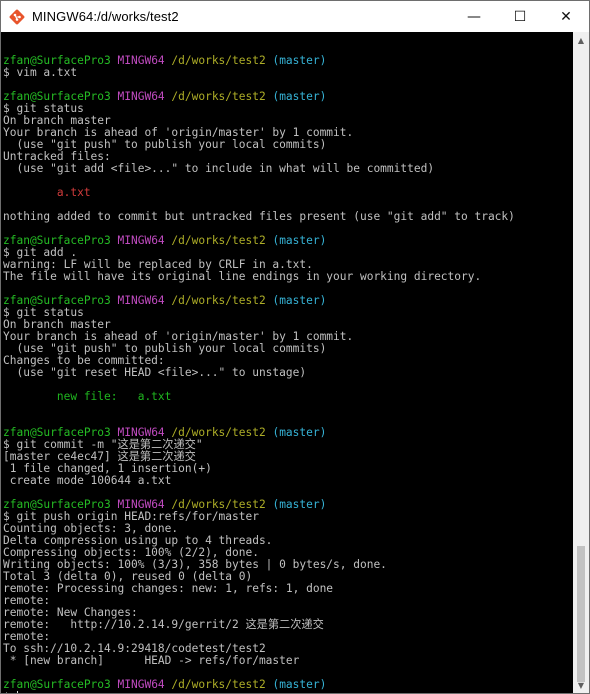 This screenshot has width=590, height=694. What do you see at coordinates (47, 192) in the screenshot?
I see `terminal-text-segment: a.txt` at bounding box center [47, 192].